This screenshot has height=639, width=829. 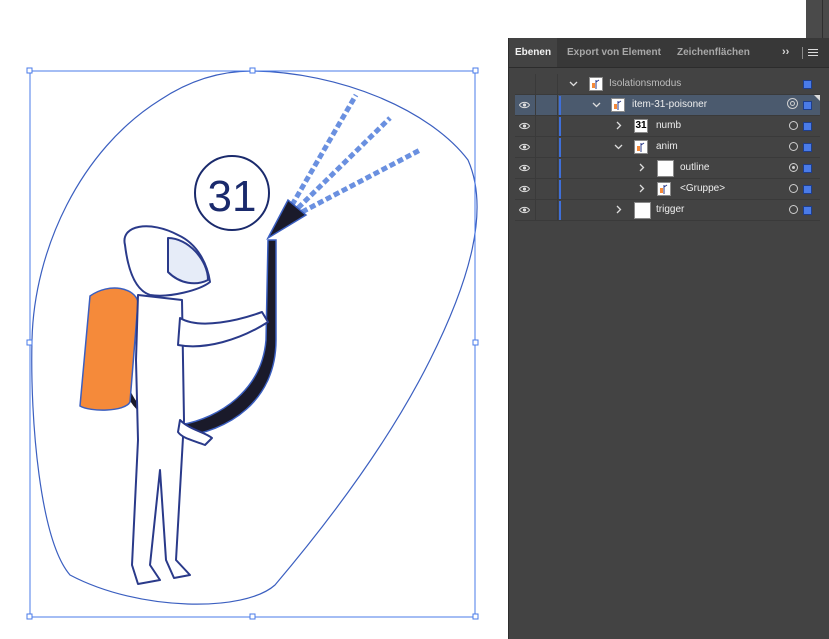 I want to click on layer-label: trigger, so click(x=670, y=209).